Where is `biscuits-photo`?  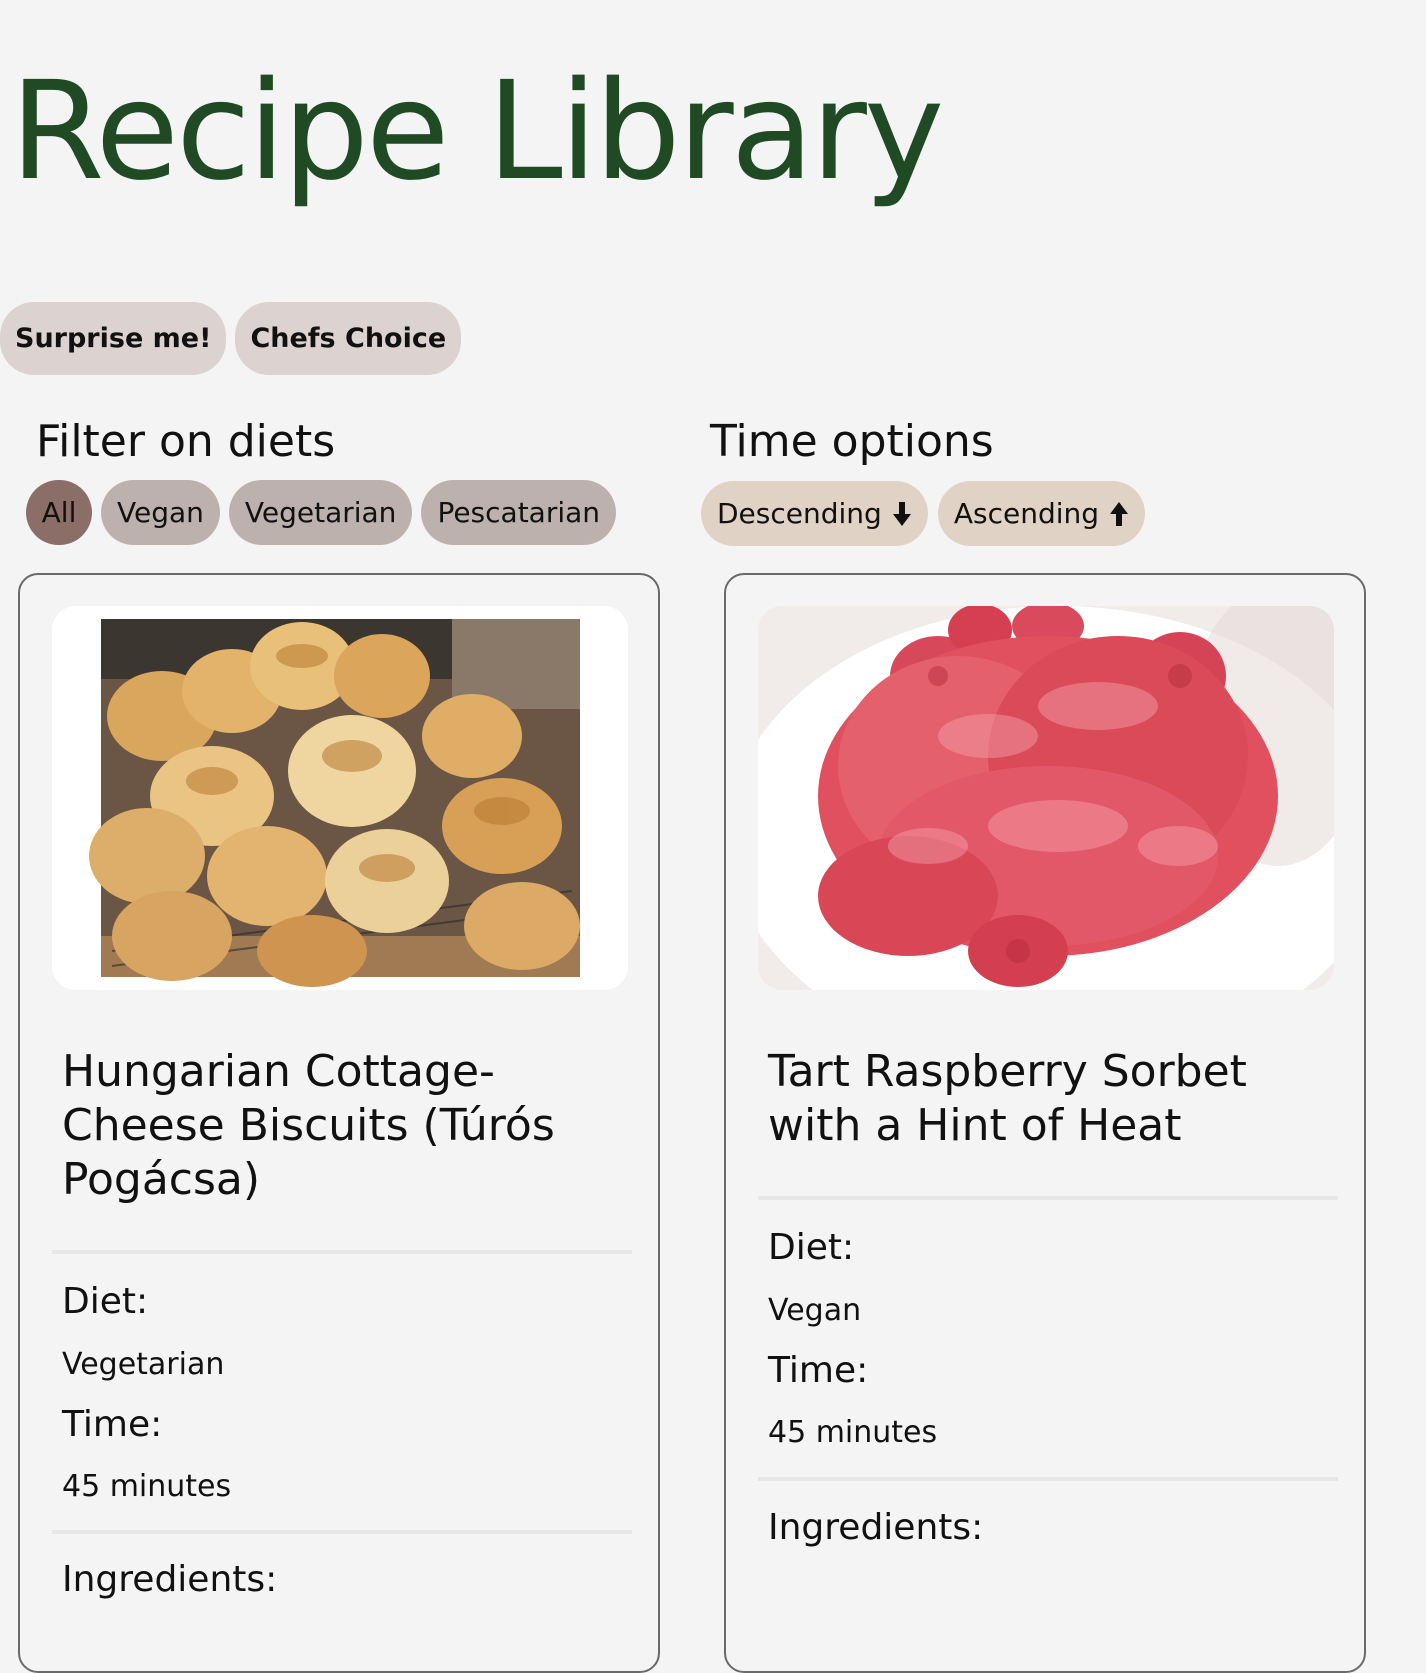
biscuits-photo is located at coordinates (340, 798).